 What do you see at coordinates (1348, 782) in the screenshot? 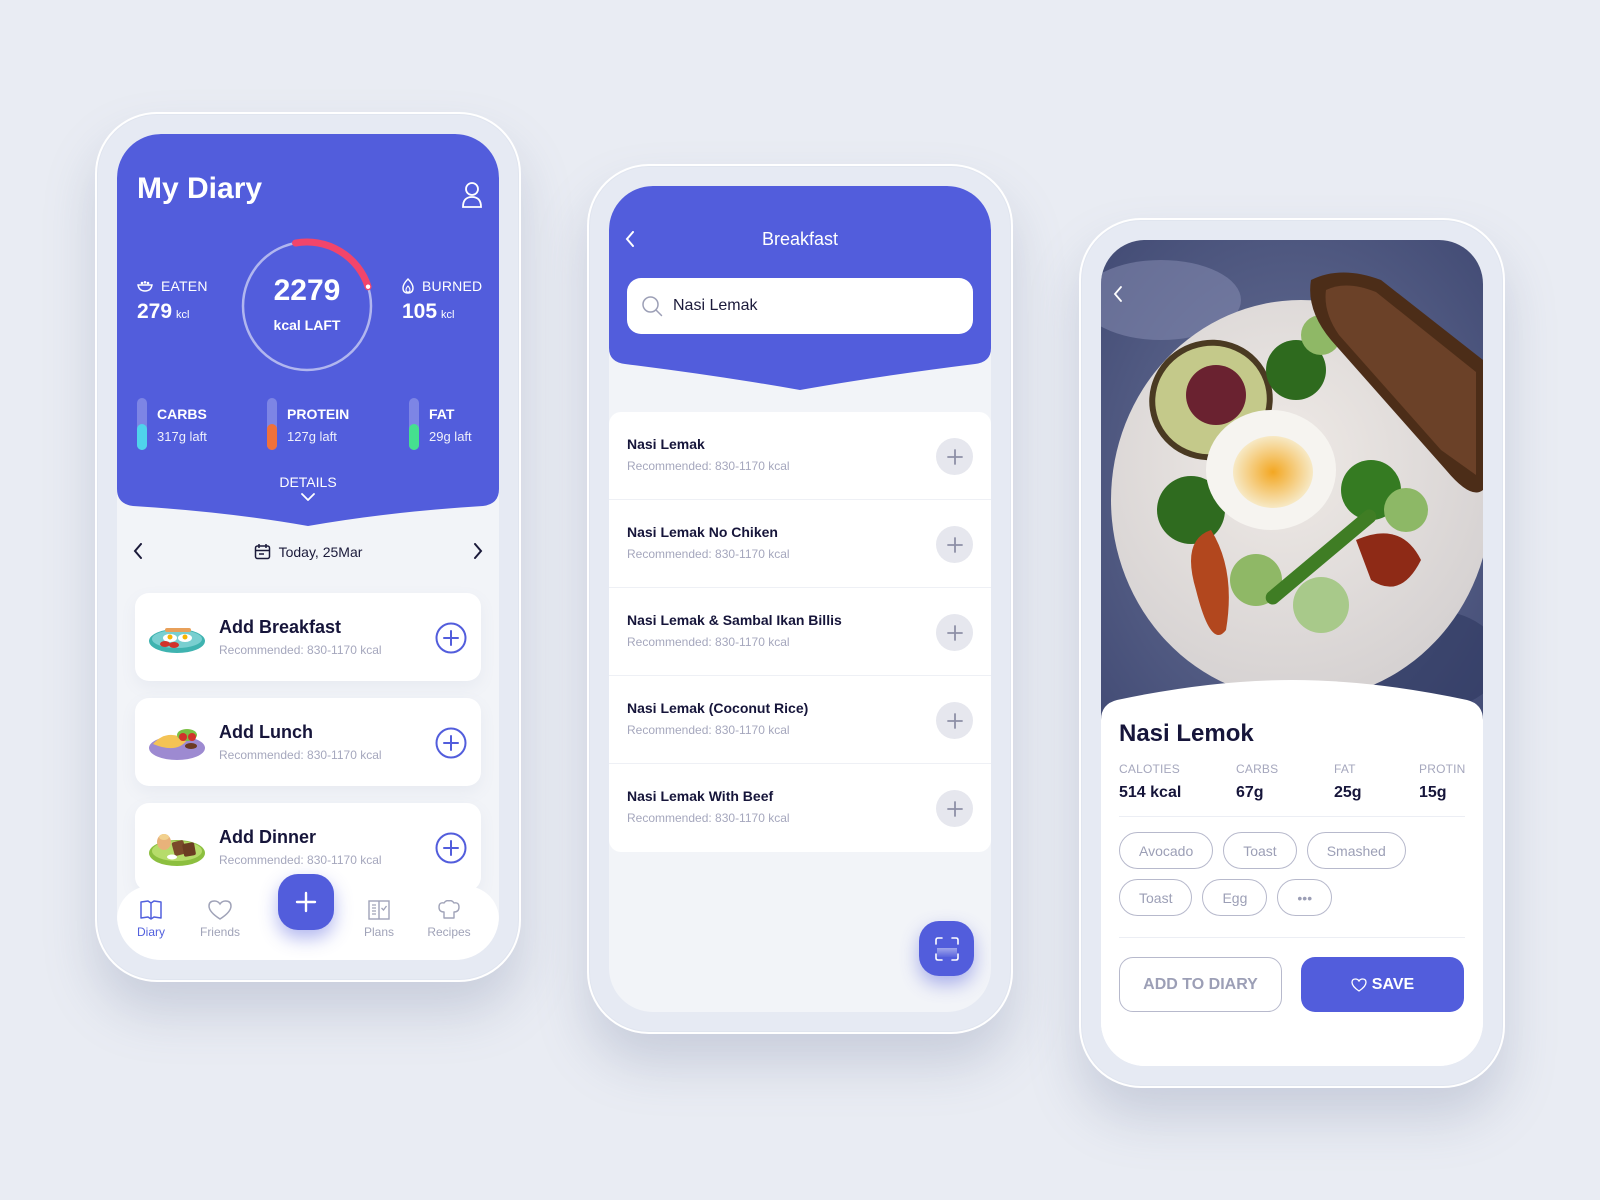
I see `nutrition-fat: FAT 25g` at bounding box center [1348, 782].